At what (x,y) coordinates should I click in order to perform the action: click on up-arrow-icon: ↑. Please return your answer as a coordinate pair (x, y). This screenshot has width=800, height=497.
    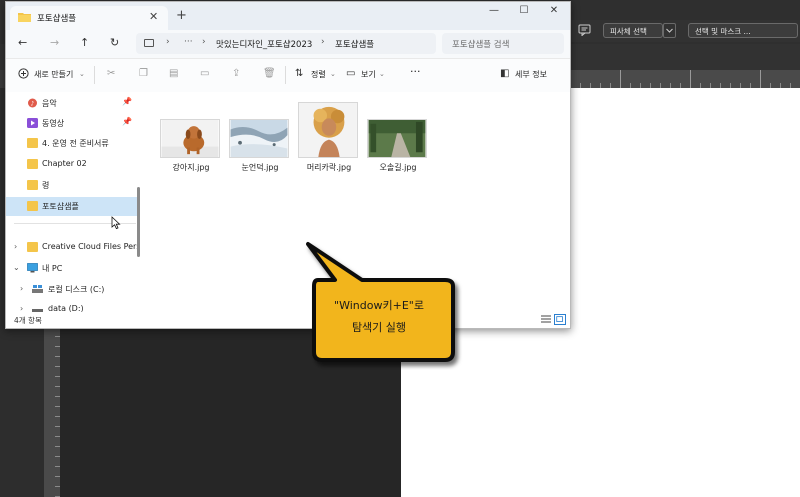
    Looking at the image, I should click on (84, 42).